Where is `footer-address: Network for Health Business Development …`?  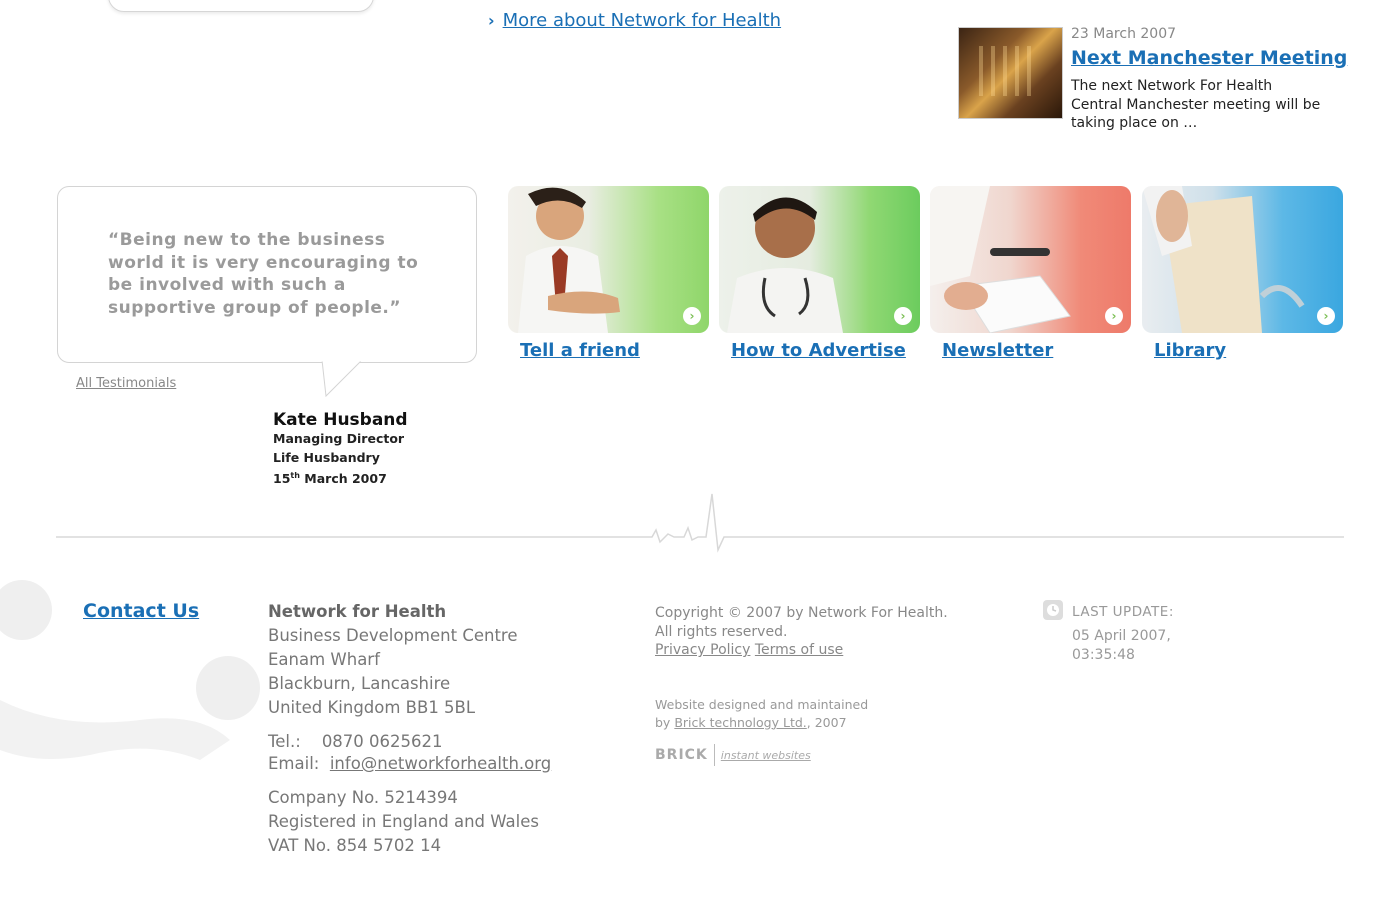 footer-address: Network for Health Business Development … is located at coordinates (409, 729).